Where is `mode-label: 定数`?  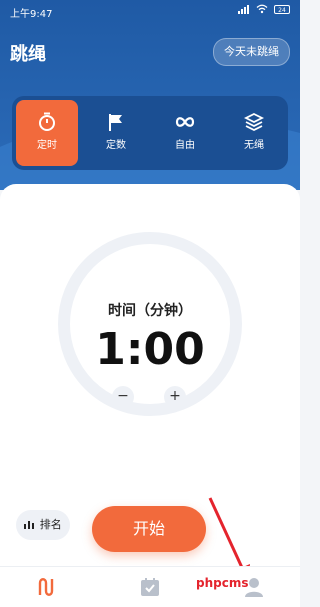 mode-label: 定数 is located at coordinates (116, 145).